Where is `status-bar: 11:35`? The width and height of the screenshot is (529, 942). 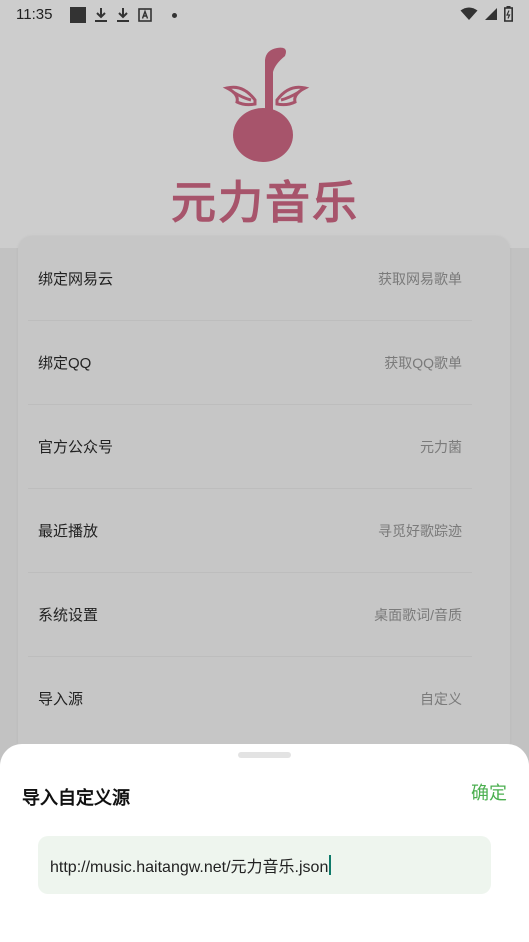
status-bar: 11:35 is located at coordinates (264, 15).